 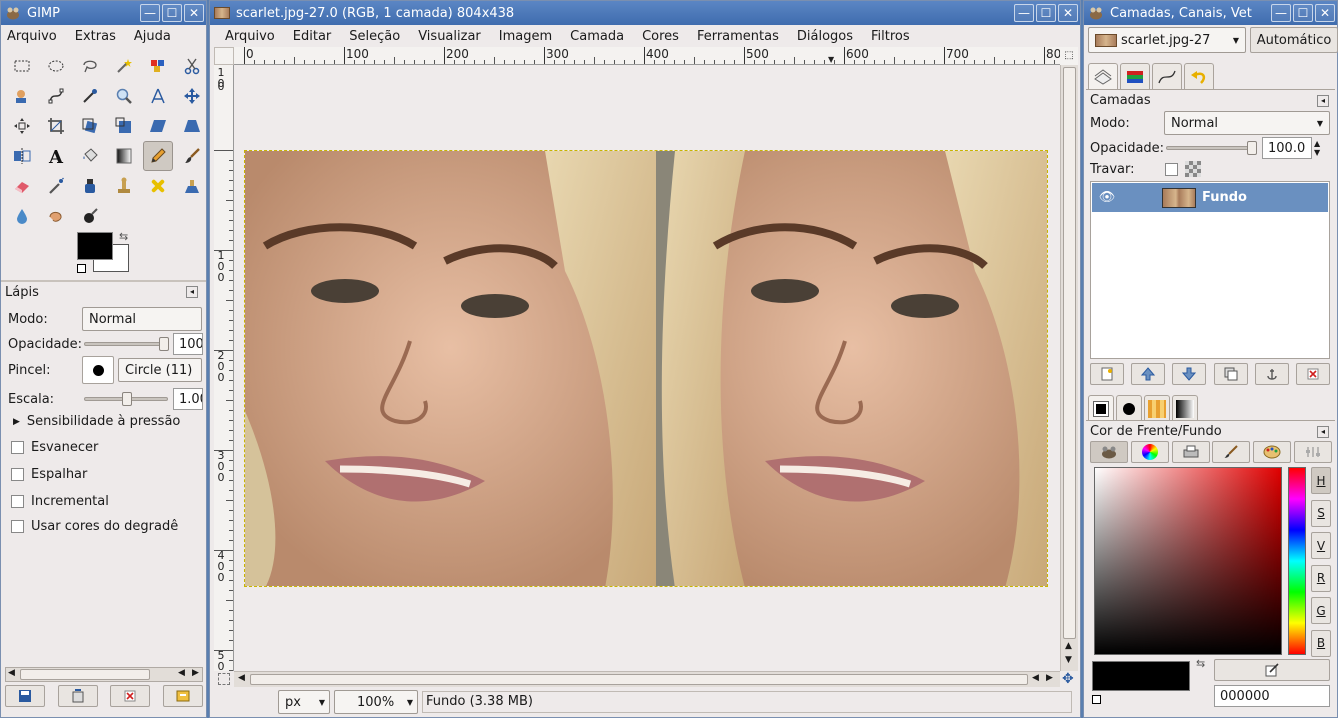 I want to click on check-gradient: Usar cores do degradê, so click(x=94, y=526).